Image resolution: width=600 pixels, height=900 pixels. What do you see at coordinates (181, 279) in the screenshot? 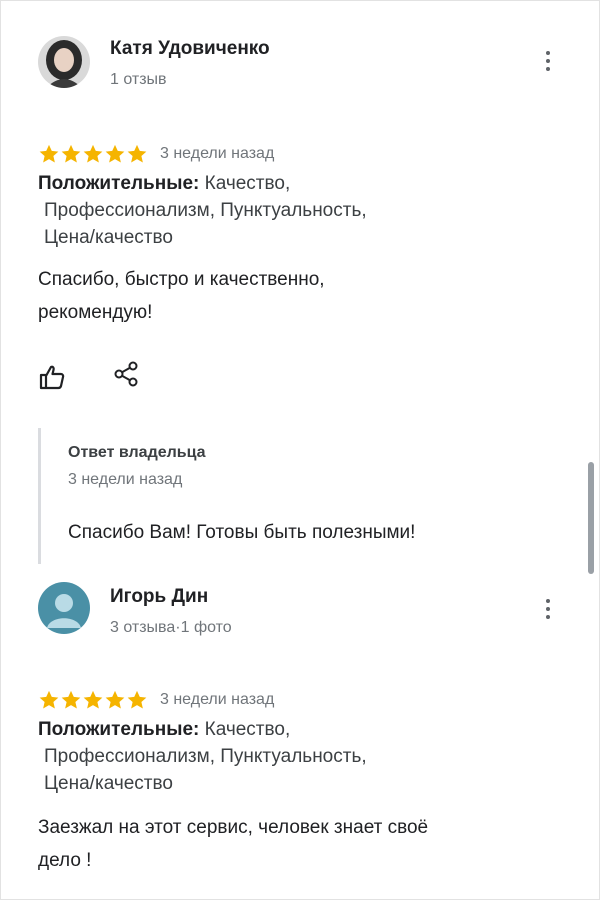
I see `review-text-line: Спасибо, быстро и качественно,` at bounding box center [181, 279].